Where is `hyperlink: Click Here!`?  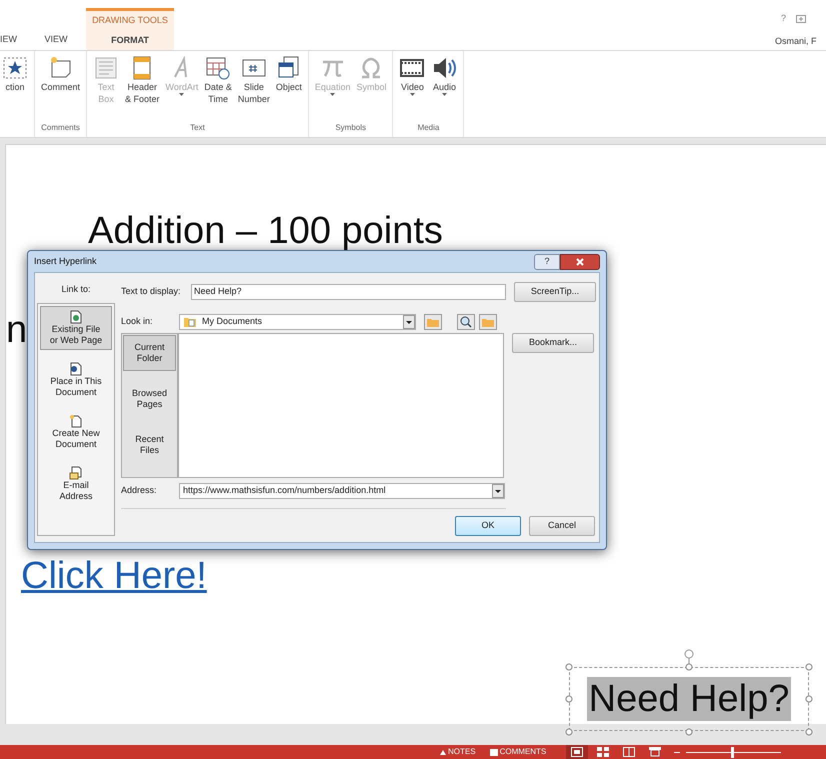 hyperlink: Click Here! is located at coordinates (114, 576).